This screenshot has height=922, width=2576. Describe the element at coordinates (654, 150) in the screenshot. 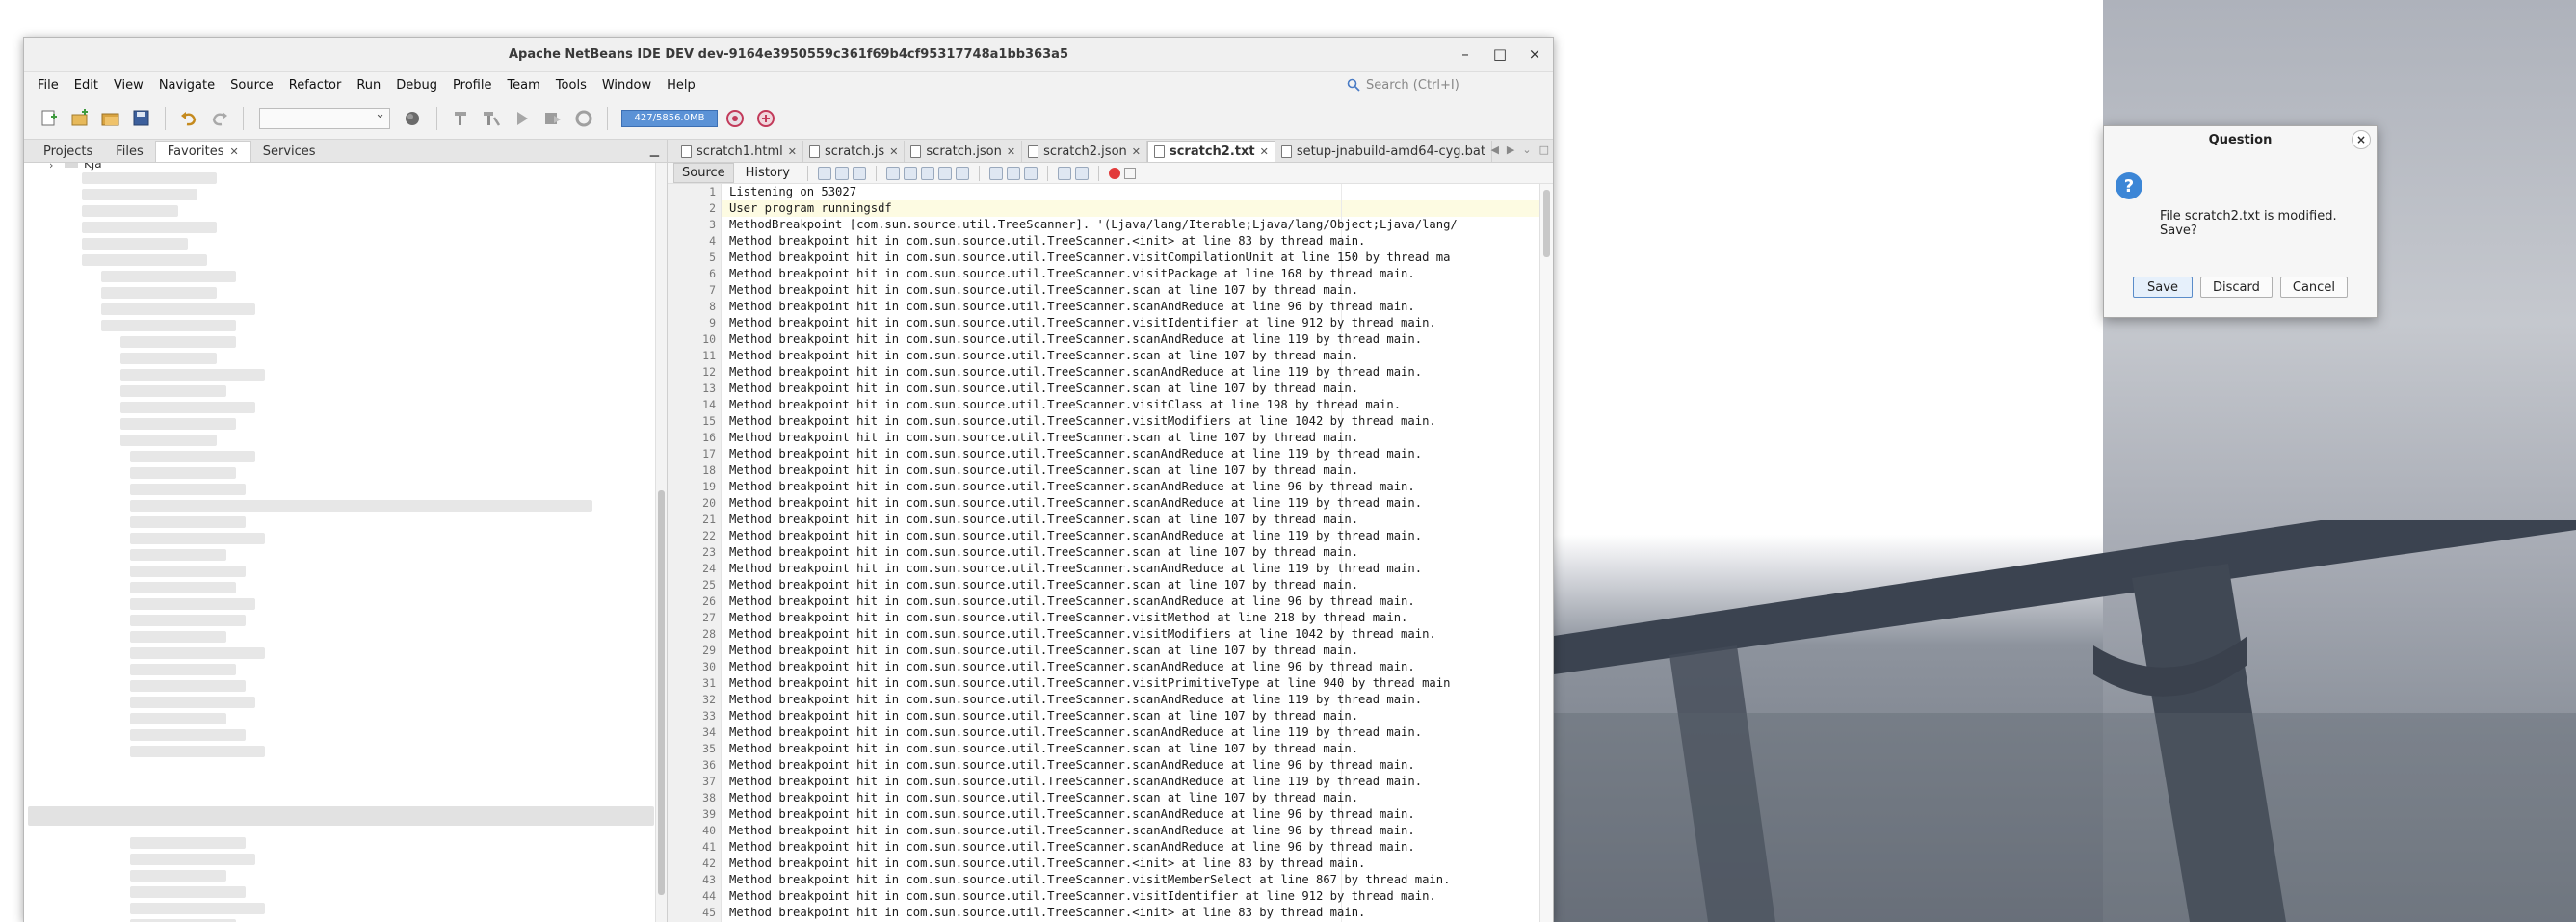

I see `minimize-panel-icon: ▁` at that location.